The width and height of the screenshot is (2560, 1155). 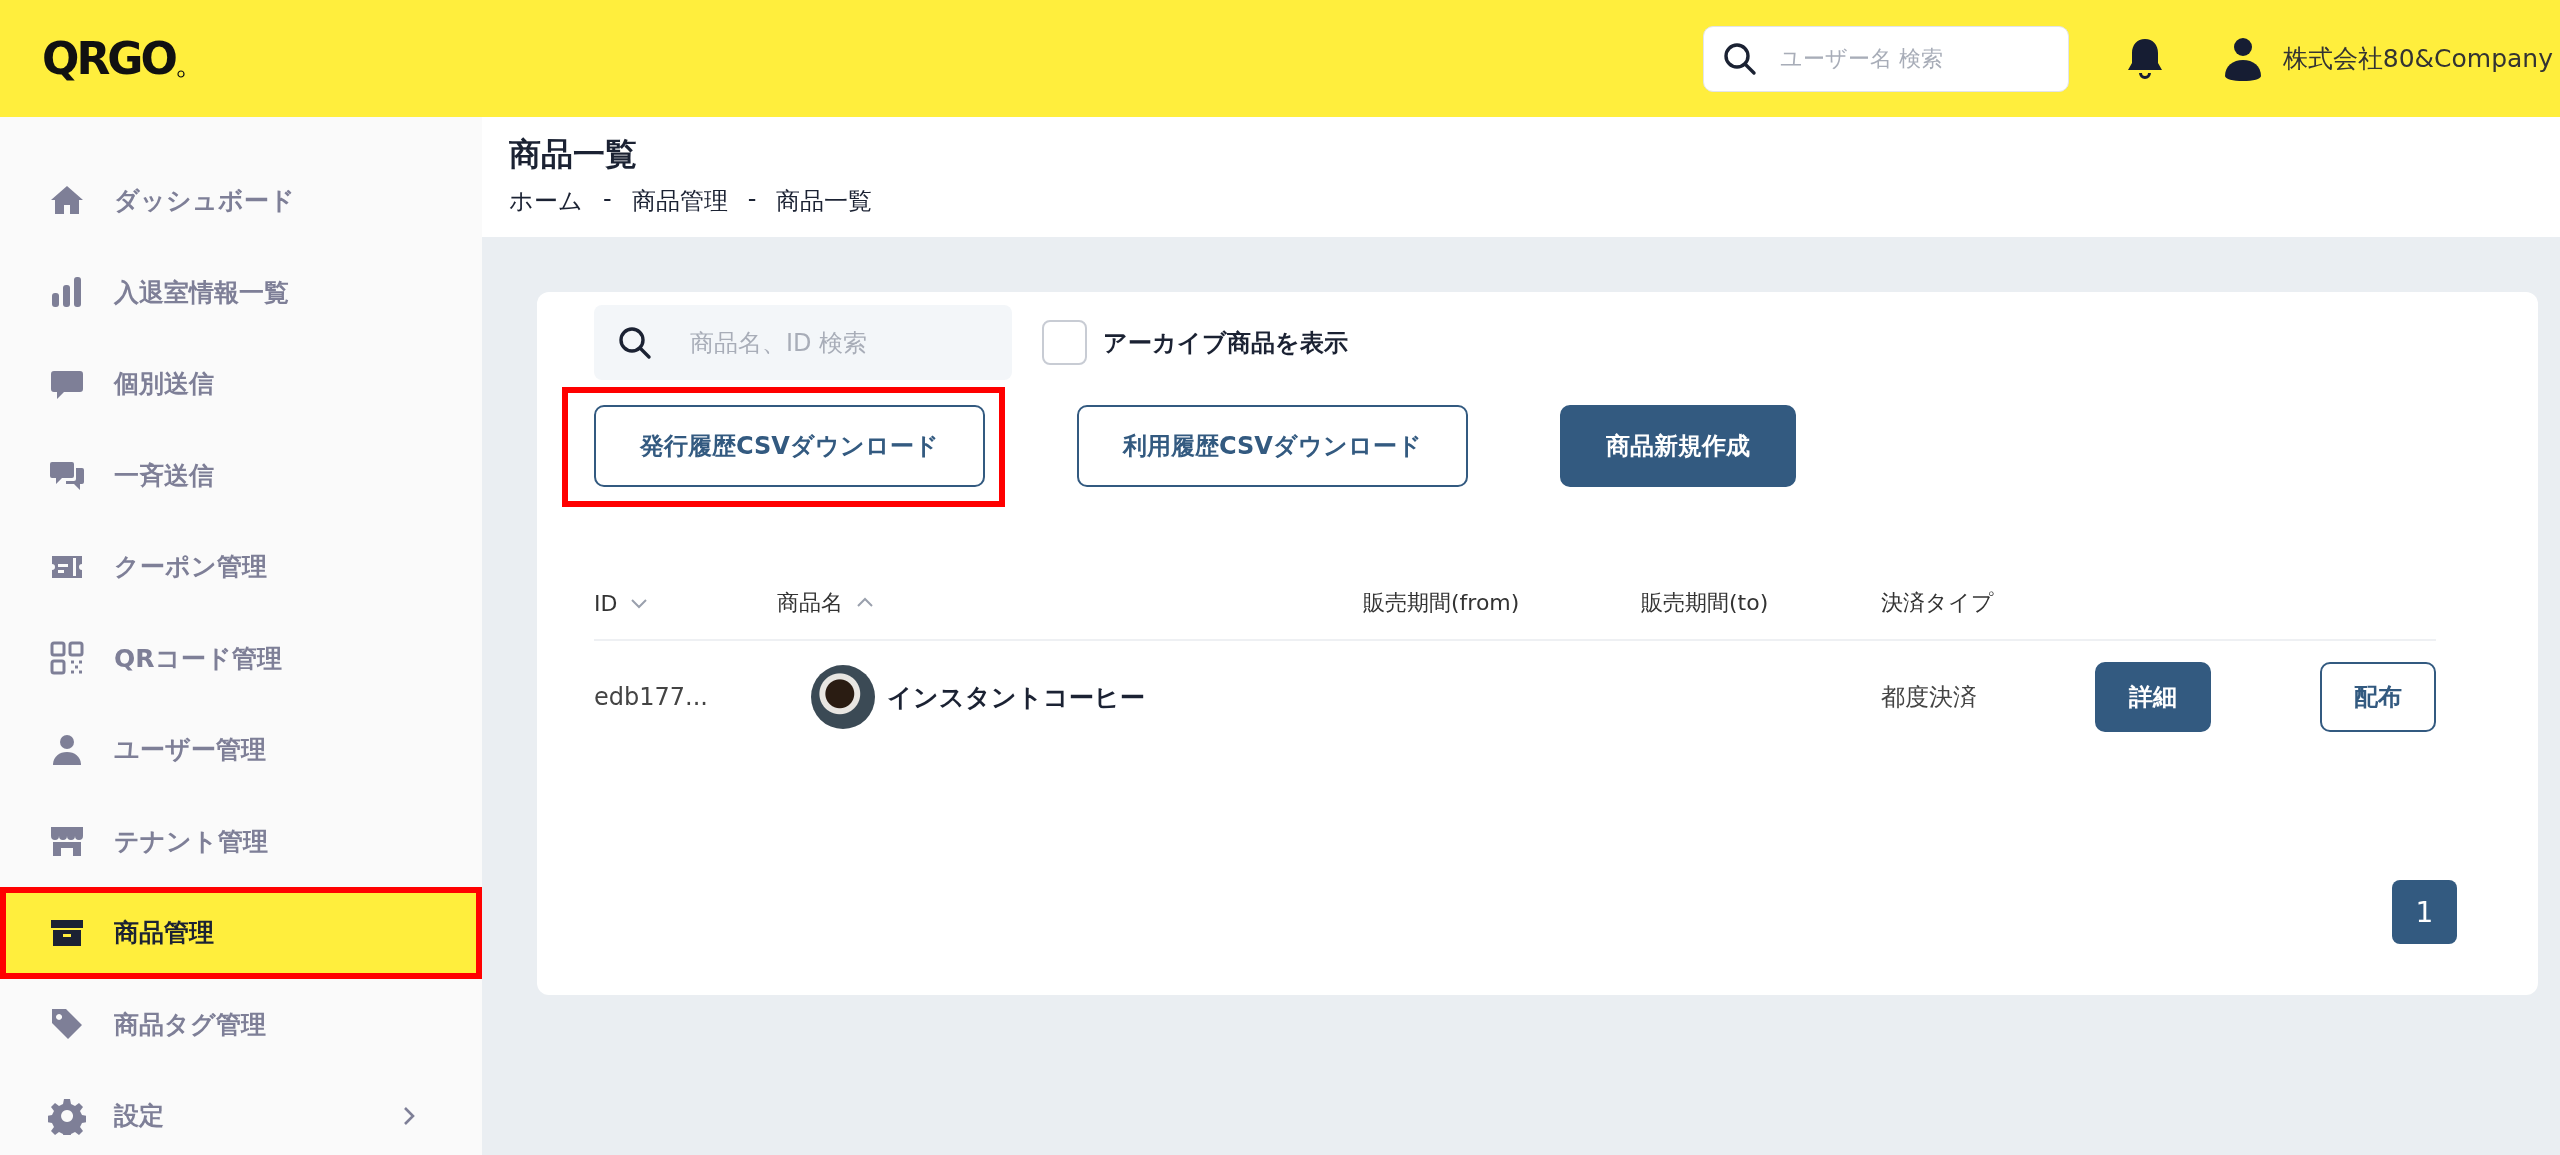 I want to click on download-button: 利用履歴CSVダウンロード, so click(x=1272, y=446).